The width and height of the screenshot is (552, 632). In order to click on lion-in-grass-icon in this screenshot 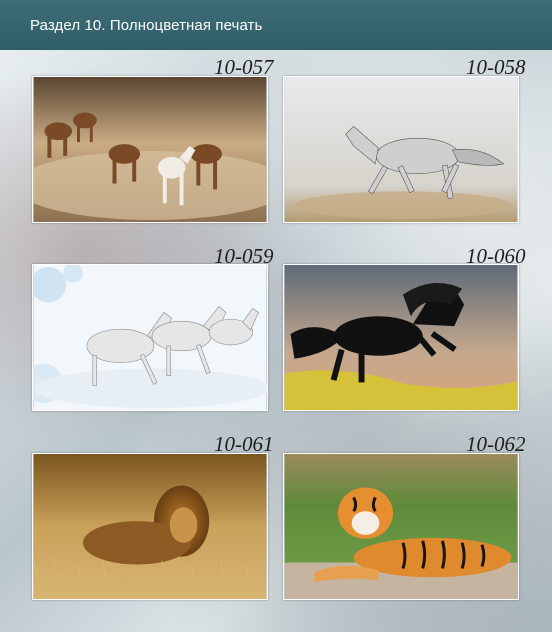, I will do `click(150, 526)`.